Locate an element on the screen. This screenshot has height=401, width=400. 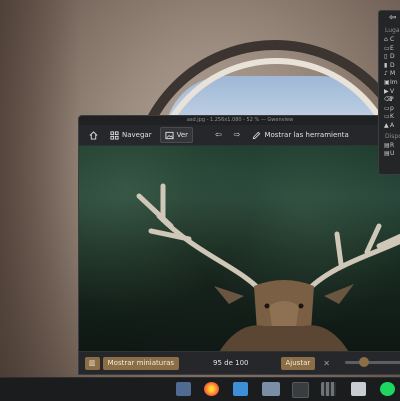
zoom-slider-handle is located at coordinates (364, 362).